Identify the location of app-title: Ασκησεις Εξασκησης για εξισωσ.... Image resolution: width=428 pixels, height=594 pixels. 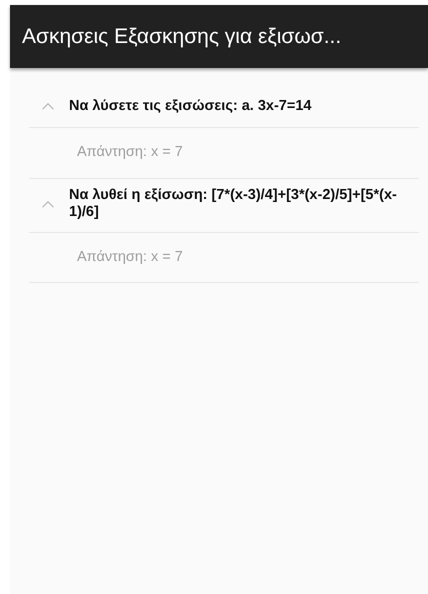
(182, 37).